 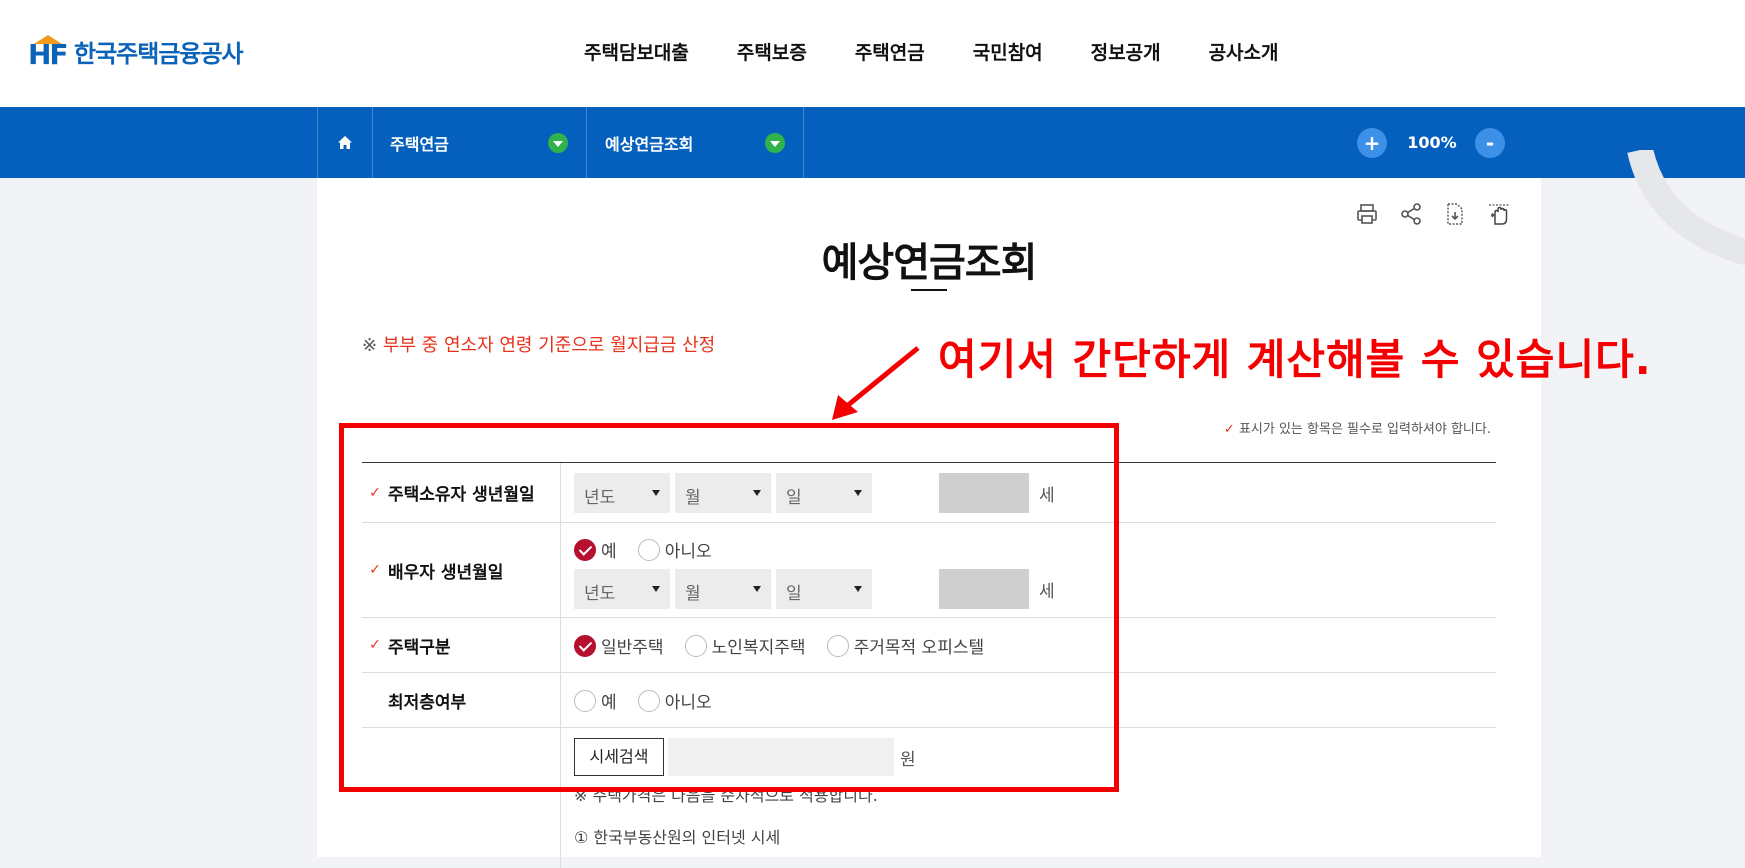 I want to click on price-source-item: ① 한국부동산원의 인터넷 시세, so click(x=677, y=837).